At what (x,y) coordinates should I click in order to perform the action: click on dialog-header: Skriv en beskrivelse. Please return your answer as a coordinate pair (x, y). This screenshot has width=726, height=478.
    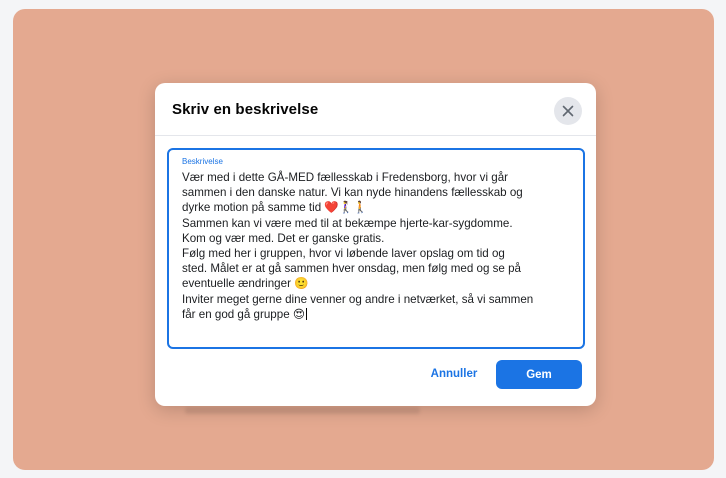
    Looking at the image, I should click on (375, 109).